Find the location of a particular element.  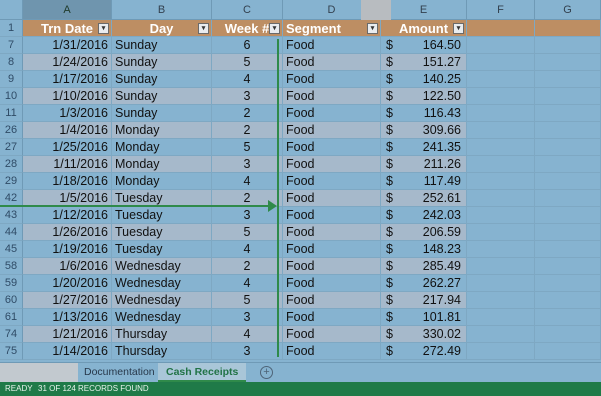

row-number: 7 is located at coordinates (11, 45).